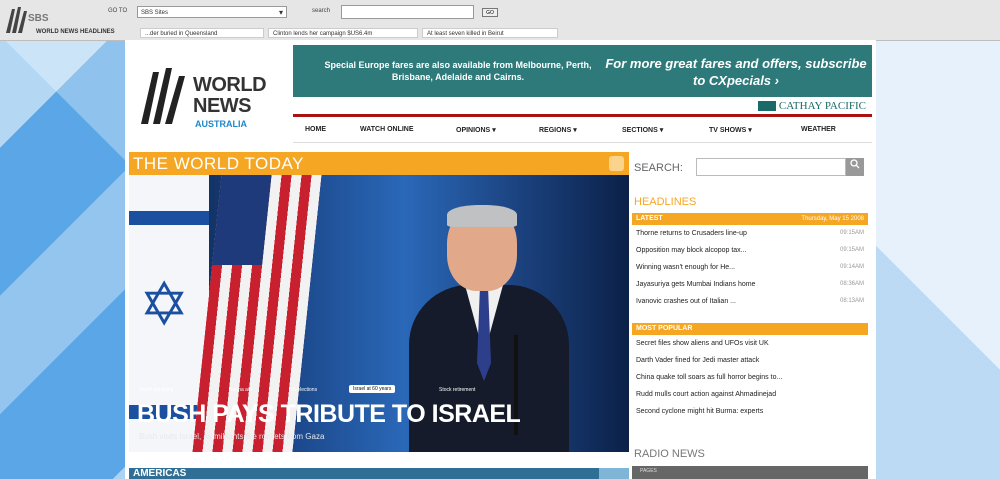  What do you see at coordinates (156, 390) in the screenshot?
I see `hero-tag: Death toll rising` at bounding box center [156, 390].